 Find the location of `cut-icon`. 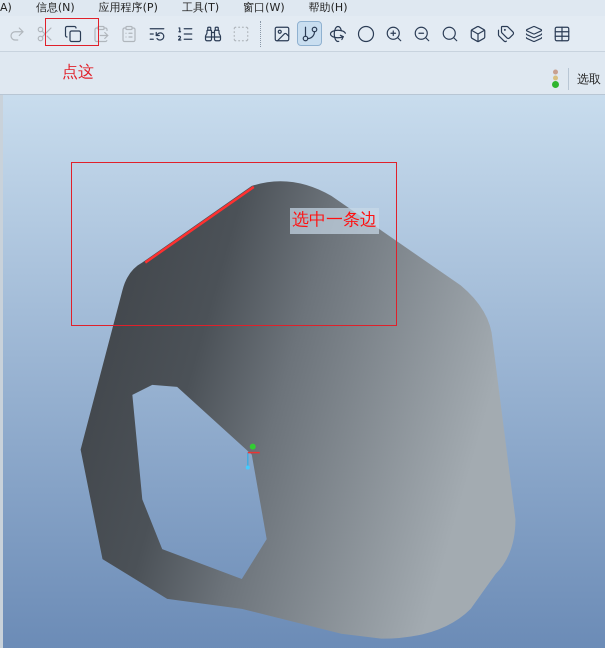

cut-icon is located at coordinates (45, 33).